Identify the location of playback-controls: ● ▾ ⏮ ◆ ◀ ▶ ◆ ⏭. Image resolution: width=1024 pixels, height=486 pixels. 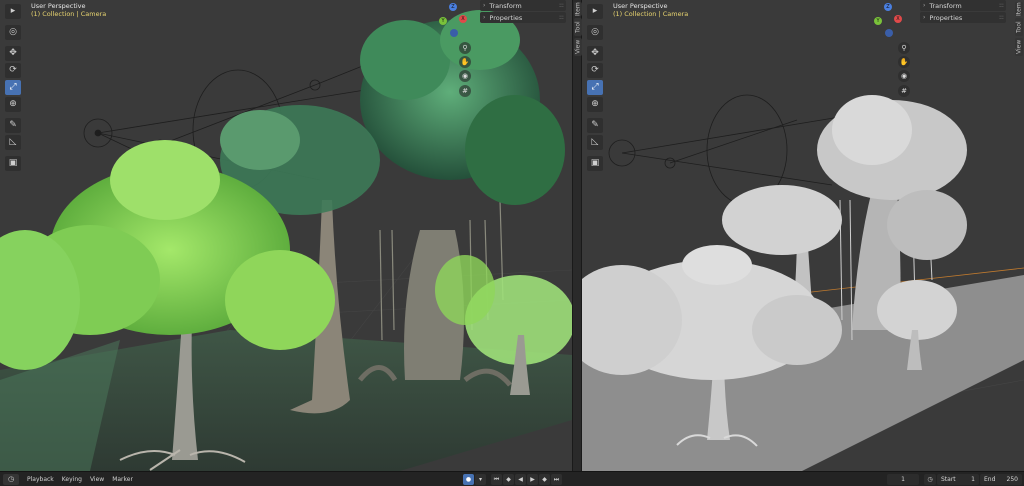
(512, 479).